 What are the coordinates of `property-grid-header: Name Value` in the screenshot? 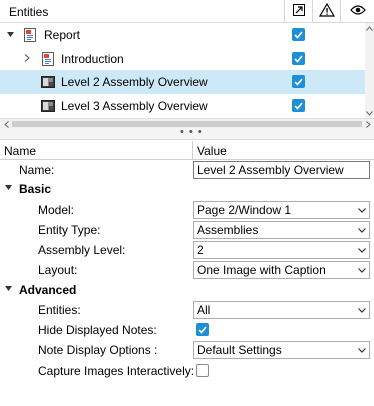 It's located at (187, 150).